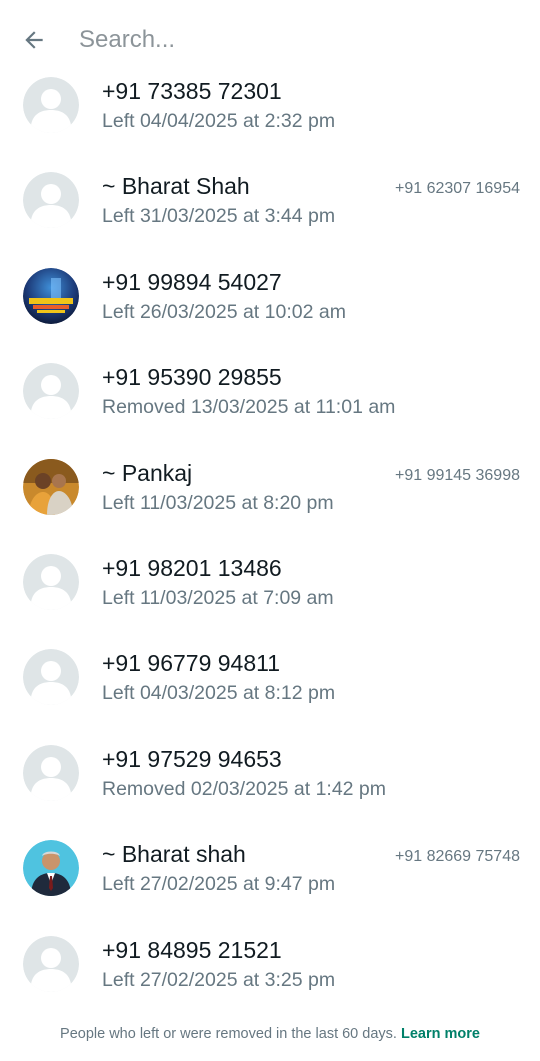  What do you see at coordinates (147, 472) in the screenshot?
I see `member-name: ~ Pankaj` at bounding box center [147, 472].